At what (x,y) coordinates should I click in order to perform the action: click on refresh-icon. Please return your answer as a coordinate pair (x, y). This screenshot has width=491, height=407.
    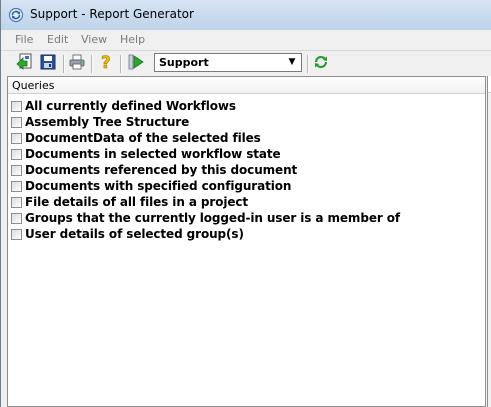
    Looking at the image, I should click on (321, 64).